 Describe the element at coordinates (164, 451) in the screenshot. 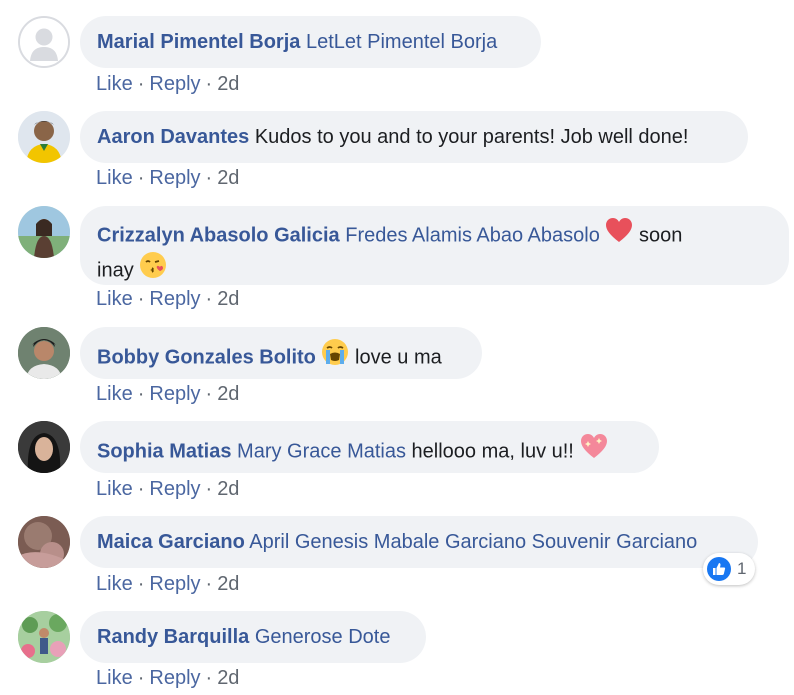

I see `comment-author: Sophia Matias` at that location.